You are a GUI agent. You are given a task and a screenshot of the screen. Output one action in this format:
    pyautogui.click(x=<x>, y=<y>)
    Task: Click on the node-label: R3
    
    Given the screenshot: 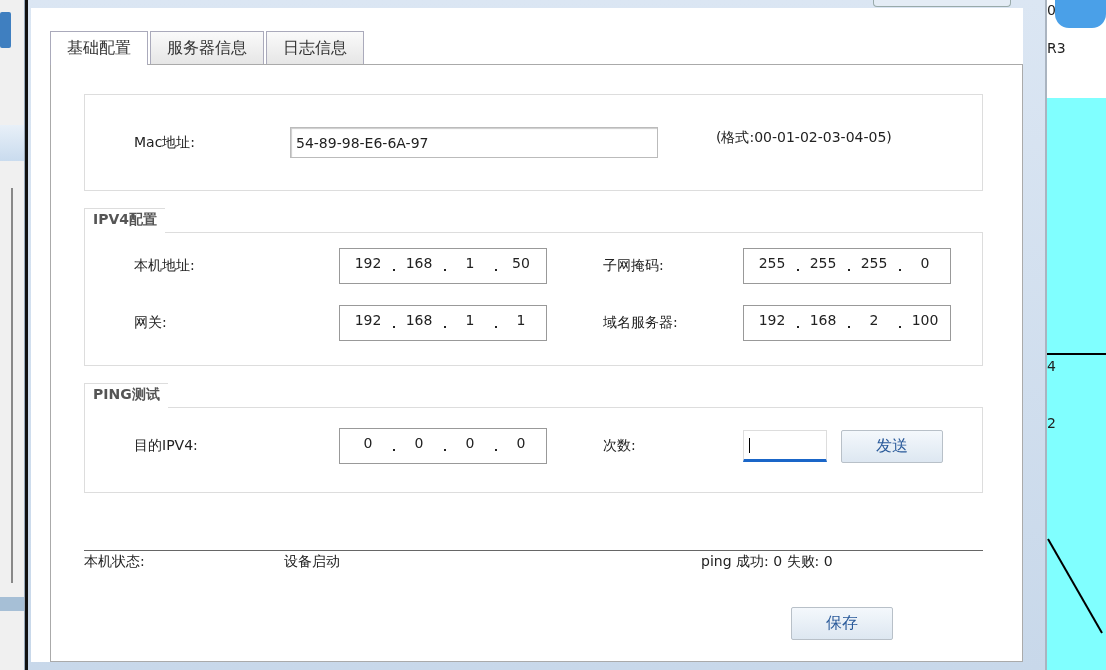 What is the action you would take?
    pyautogui.click(x=1056, y=48)
    